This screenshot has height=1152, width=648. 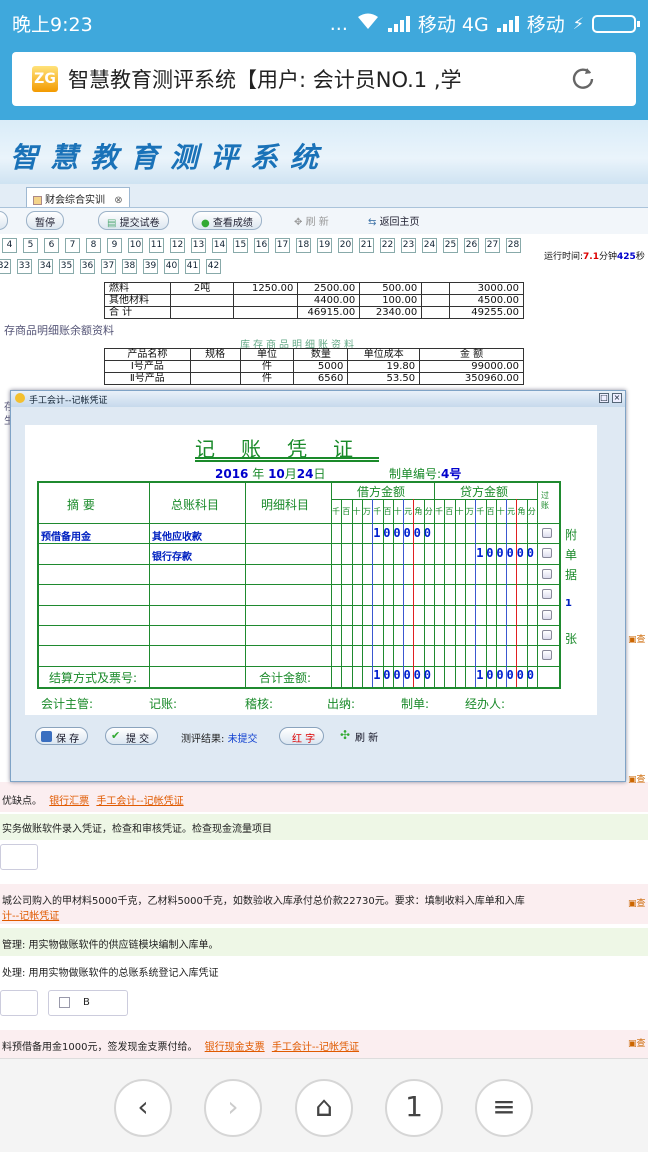 What do you see at coordinates (366, 245) in the screenshot?
I see `question-number-button: 21` at bounding box center [366, 245].